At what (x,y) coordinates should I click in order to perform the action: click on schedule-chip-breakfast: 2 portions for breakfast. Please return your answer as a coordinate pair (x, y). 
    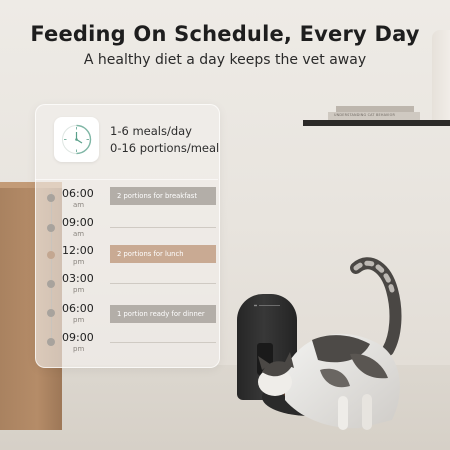
    Looking at the image, I should click on (163, 196).